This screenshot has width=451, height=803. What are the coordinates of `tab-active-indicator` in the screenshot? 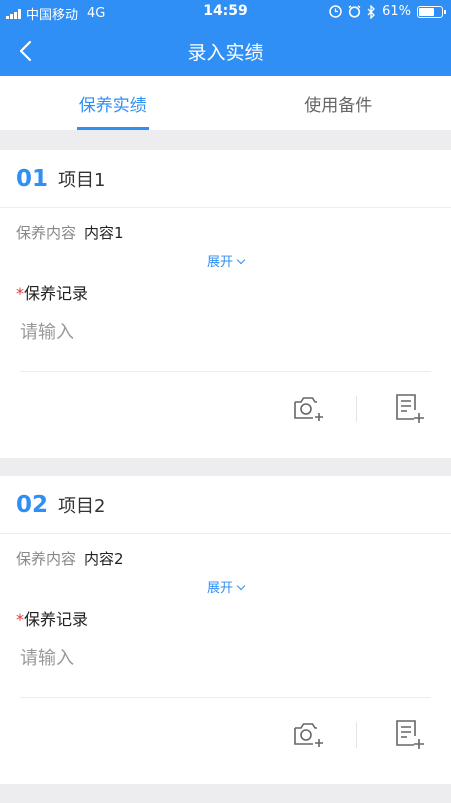 It's located at (112, 128).